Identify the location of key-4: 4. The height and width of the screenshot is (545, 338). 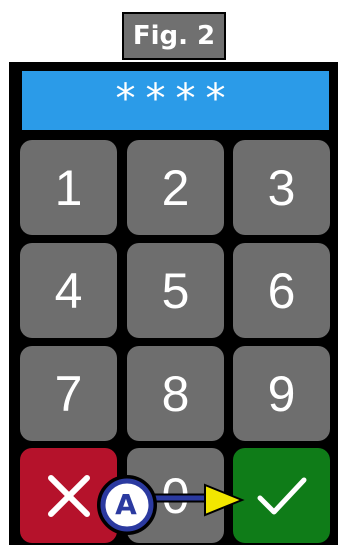
(68, 290).